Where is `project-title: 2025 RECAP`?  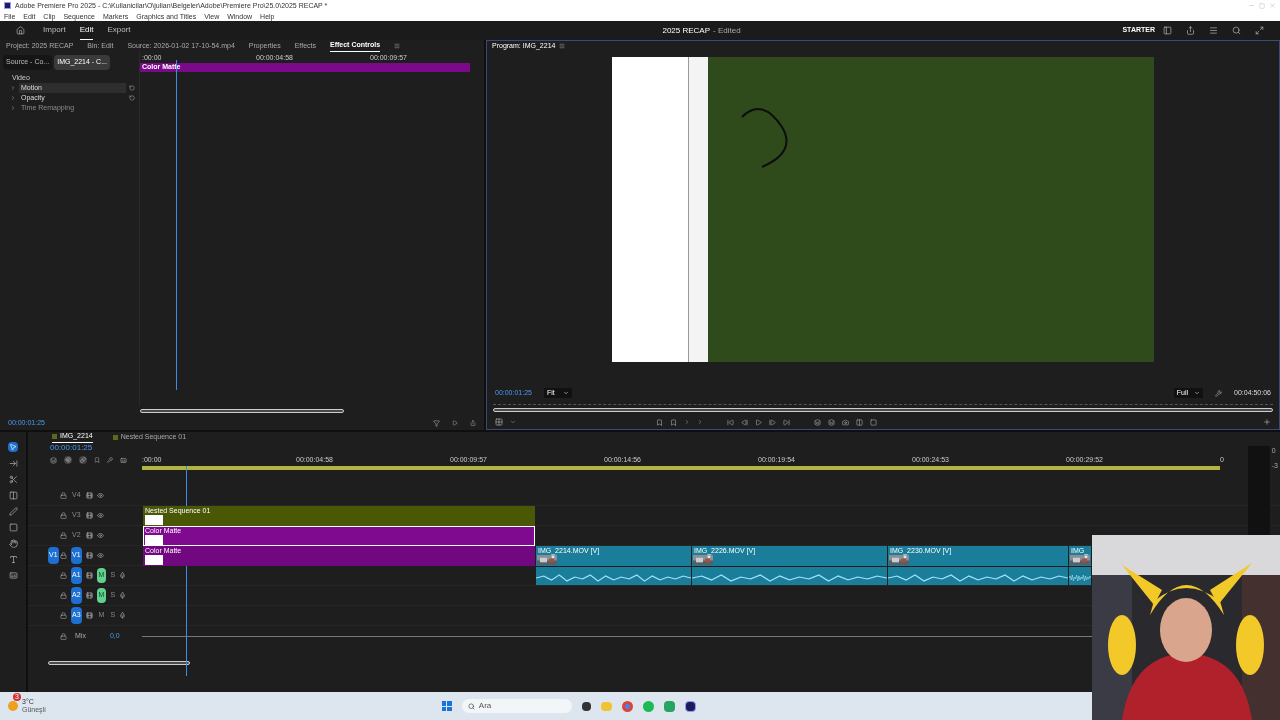
project-title: 2025 RECAP is located at coordinates (686, 30).